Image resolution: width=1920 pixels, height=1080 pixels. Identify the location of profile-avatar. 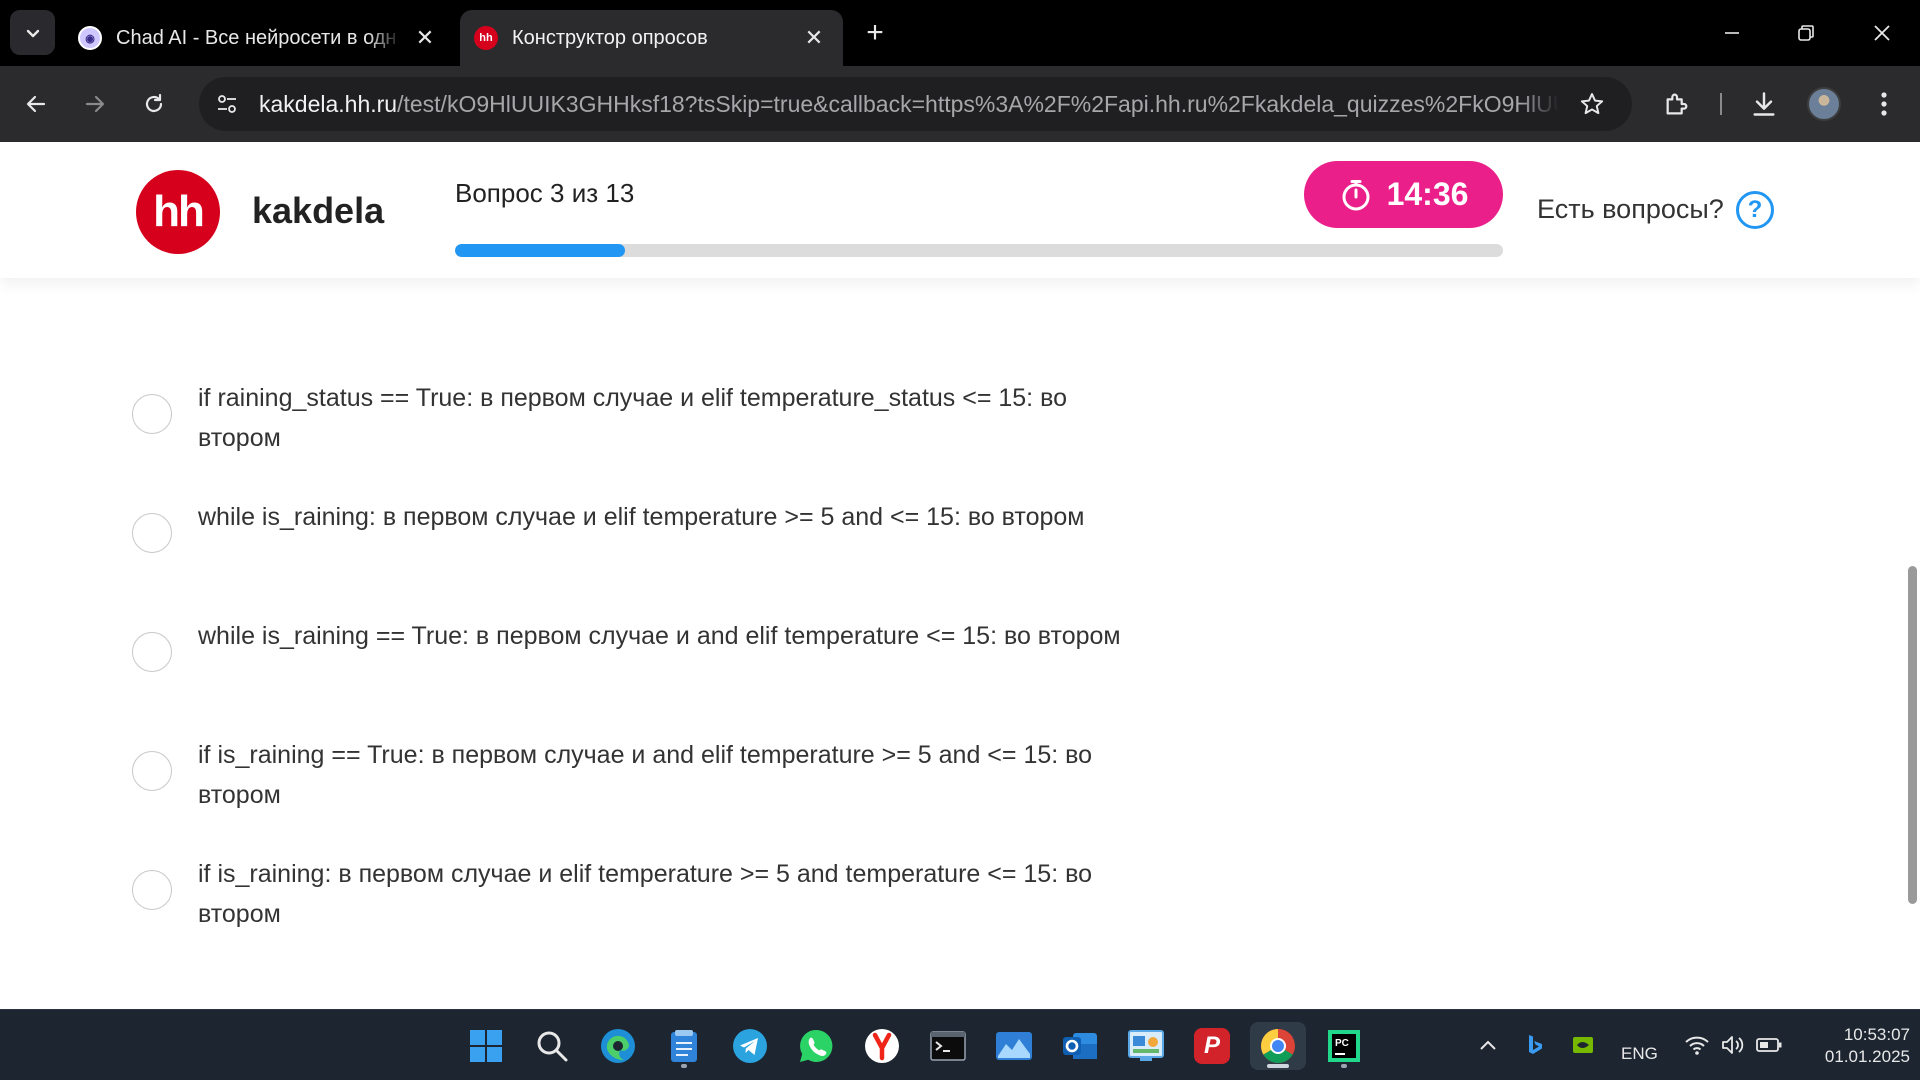
(1824, 104).